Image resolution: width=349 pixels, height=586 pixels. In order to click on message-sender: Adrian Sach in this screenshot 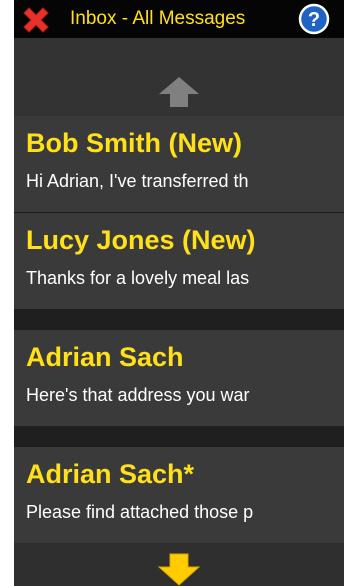, I will do `click(105, 357)`.